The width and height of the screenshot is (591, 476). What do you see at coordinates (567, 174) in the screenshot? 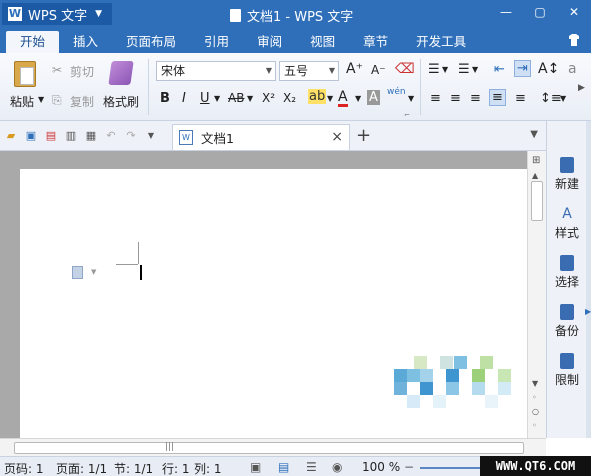
I see `task-pane-new: 新建` at bounding box center [567, 174].